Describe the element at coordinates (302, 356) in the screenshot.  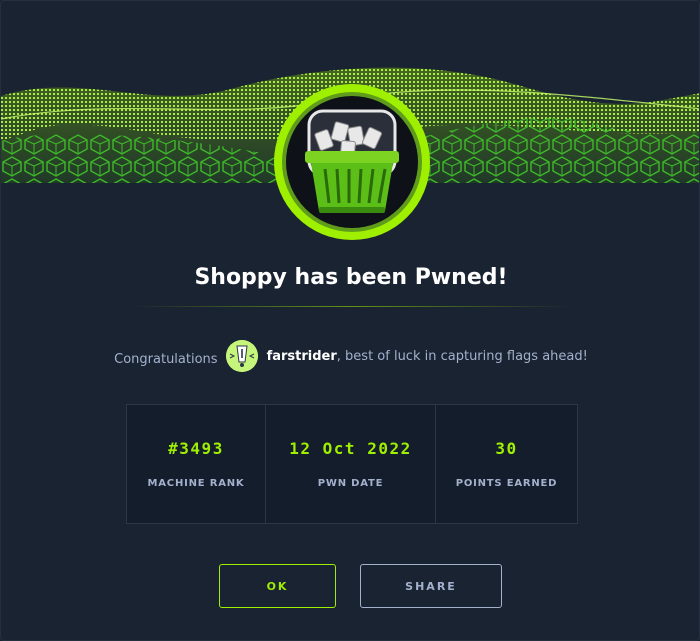
I see `username: farstrider` at that location.